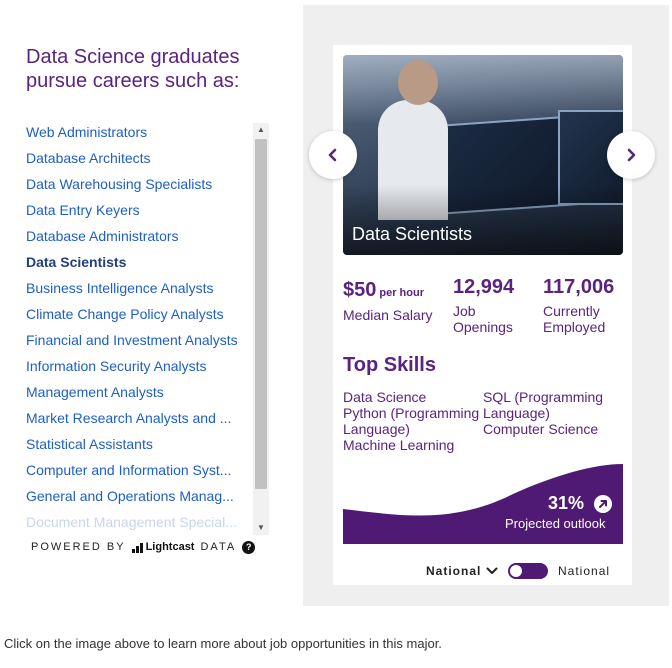 The width and height of the screenshot is (672, 668). Describe the element at coordinates (574, 327) in the screenshot. I see `currently-employed-label-2: Employed` at that location.